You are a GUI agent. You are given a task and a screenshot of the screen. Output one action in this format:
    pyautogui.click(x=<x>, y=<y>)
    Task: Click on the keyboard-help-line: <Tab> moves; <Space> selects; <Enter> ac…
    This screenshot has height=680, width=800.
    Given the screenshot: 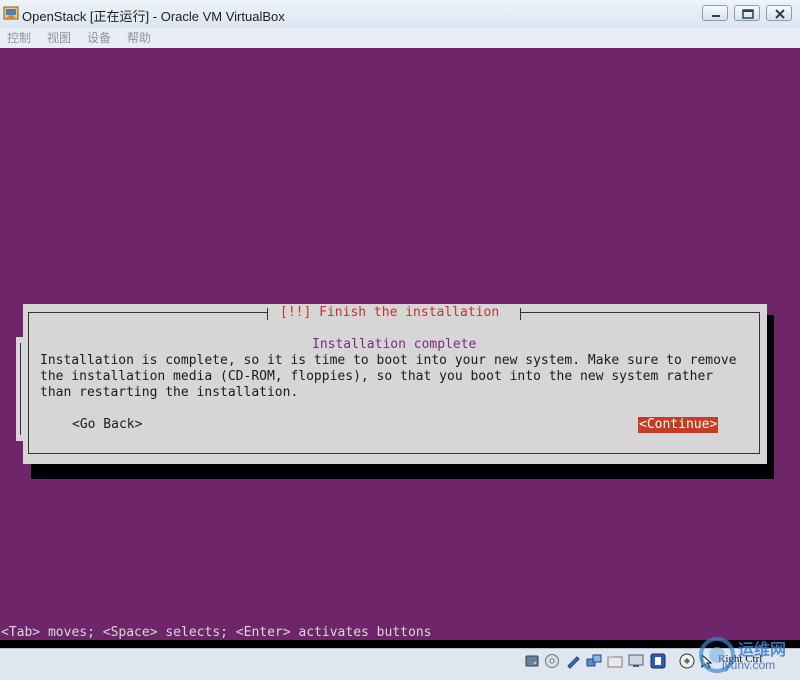 What is the action you would take?
    pyautogui.click(x=216, y=632)
    